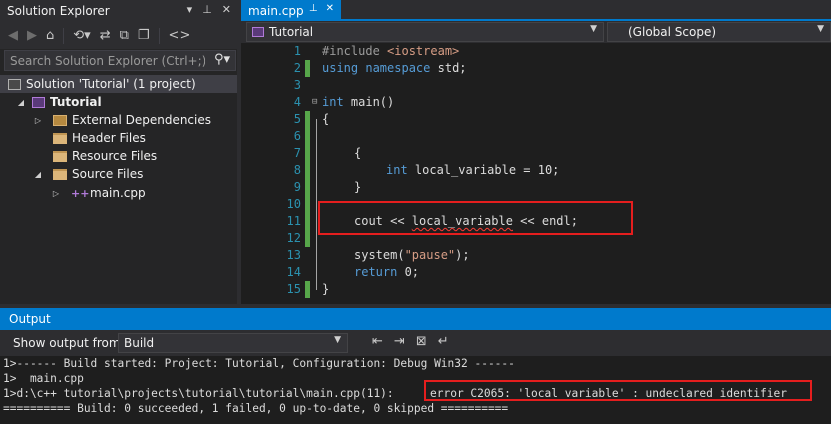 Image resolution: width=831 pixels, height=424 pixels. Describe the element at coordinates (297, 68) in the screenshot. I see `line-number: 2` at that location.